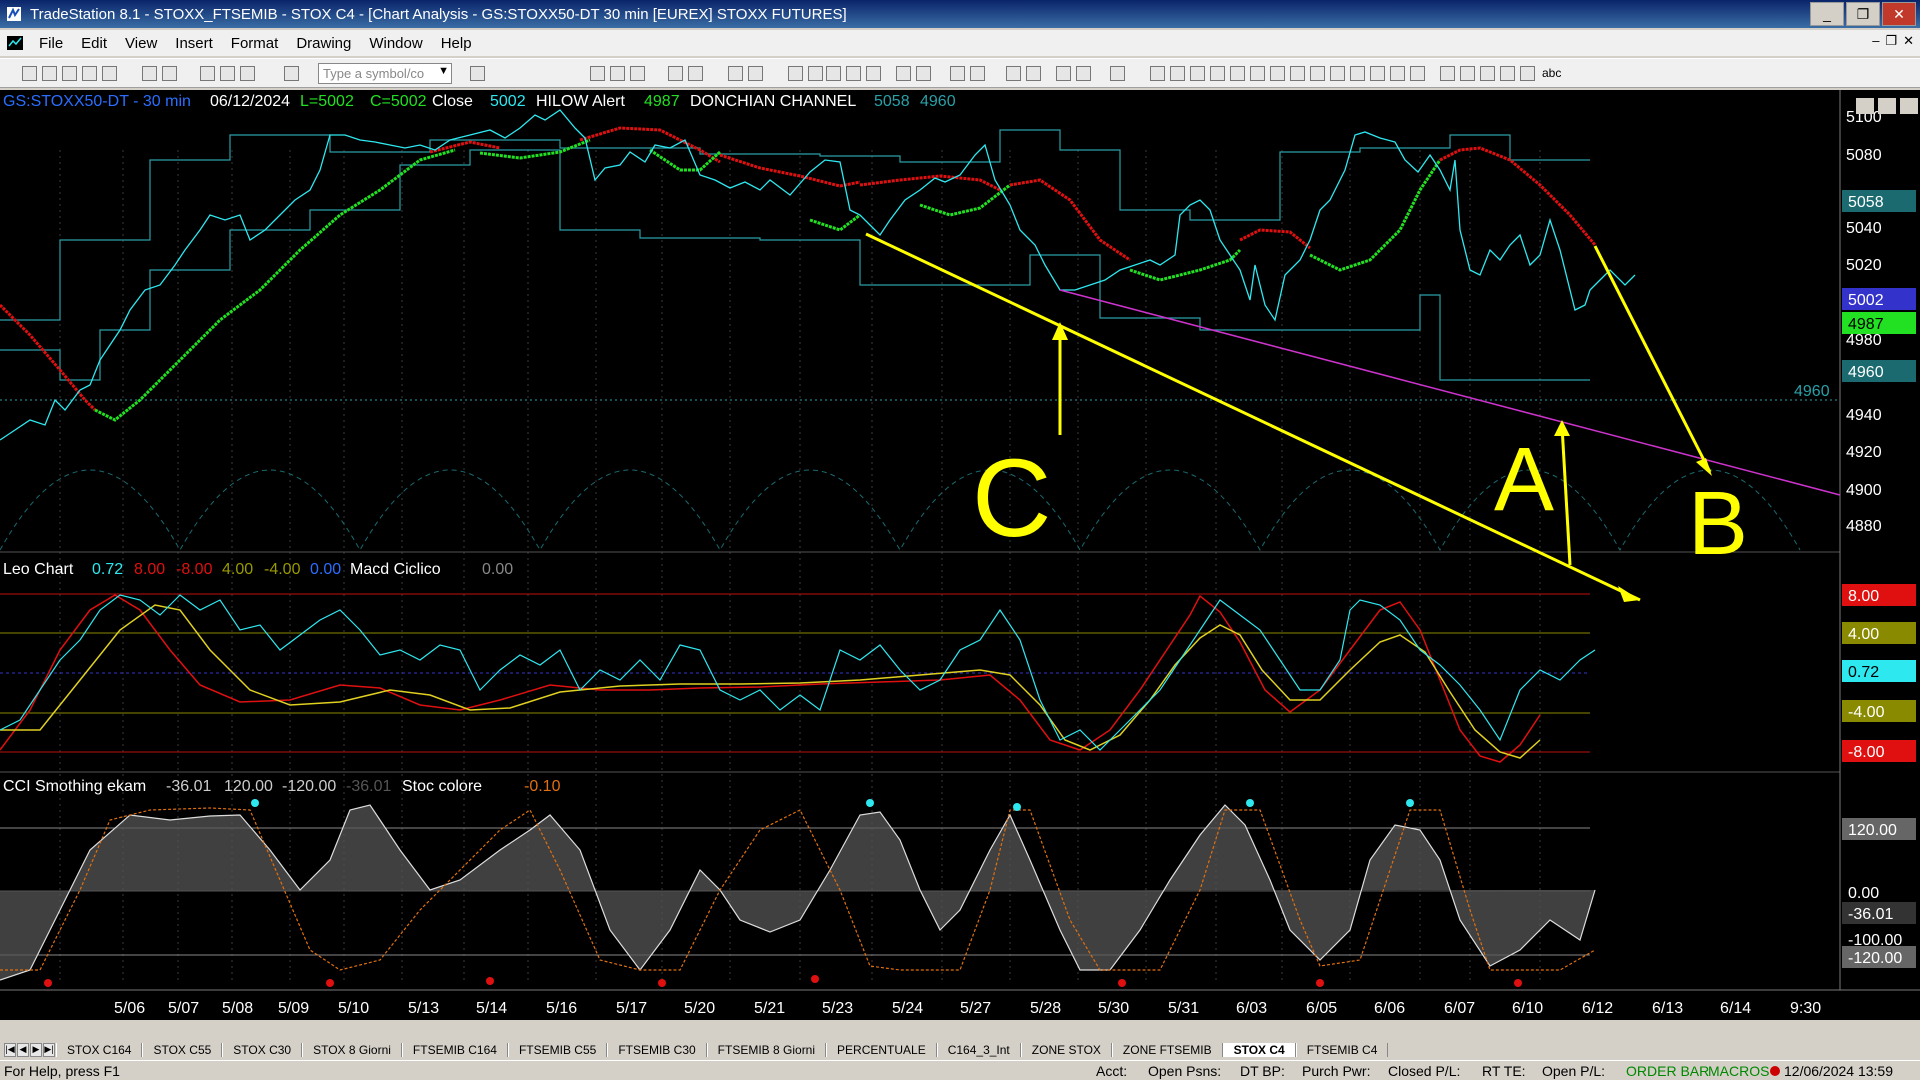  Describe the element at coordinates (617, 73) in the screenshot. I see `bar-chart-icon` at that location.